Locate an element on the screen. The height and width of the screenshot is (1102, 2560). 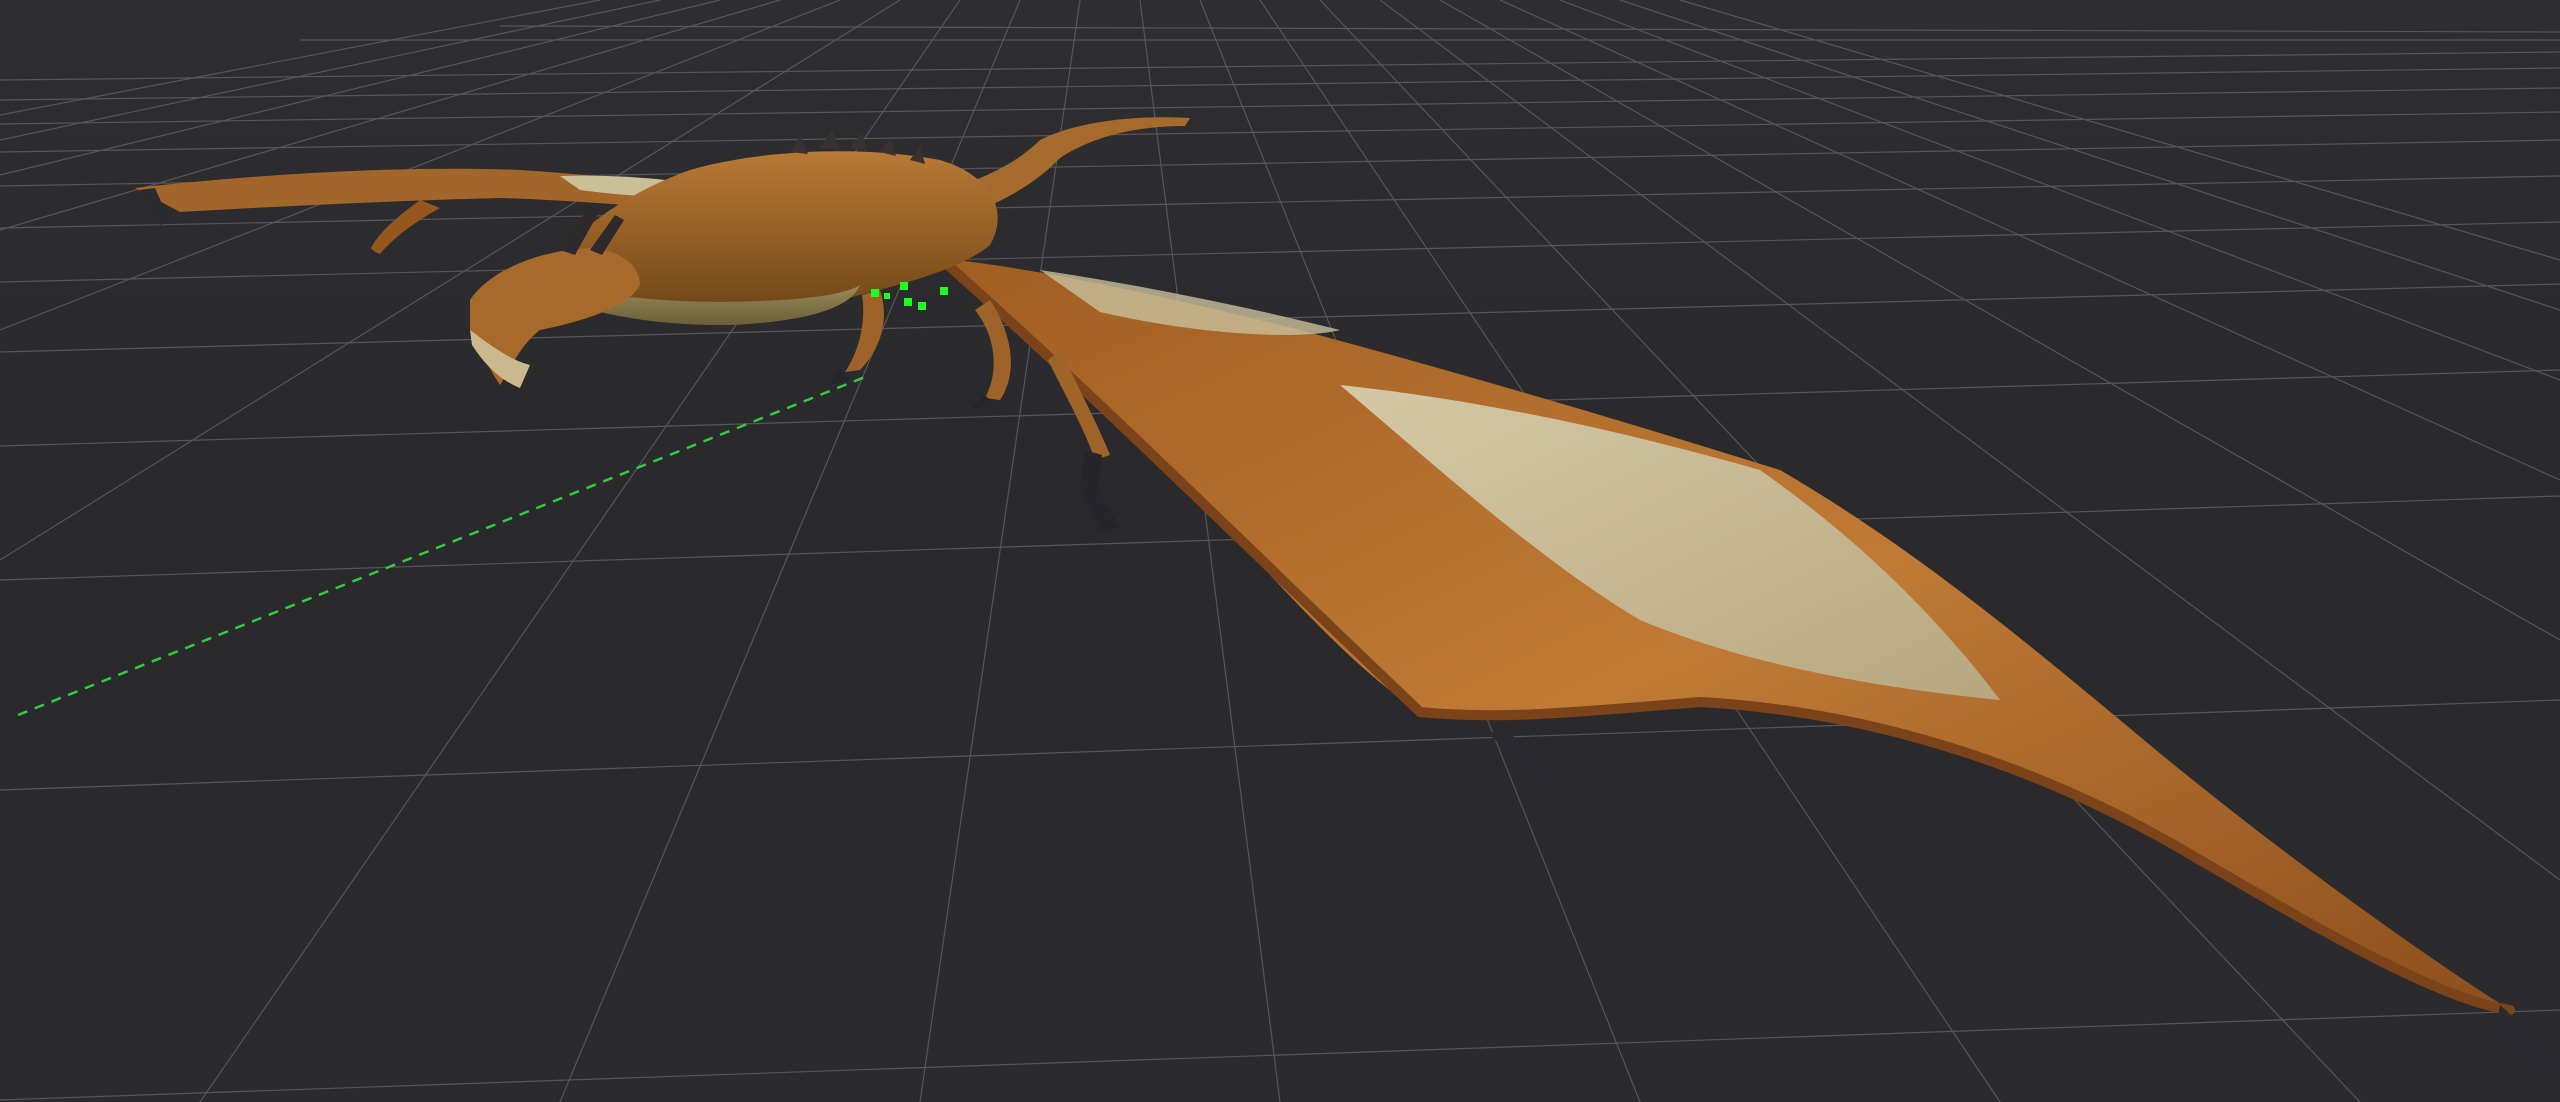
wing-tip-claw is located at coordinates (2527, 1047).